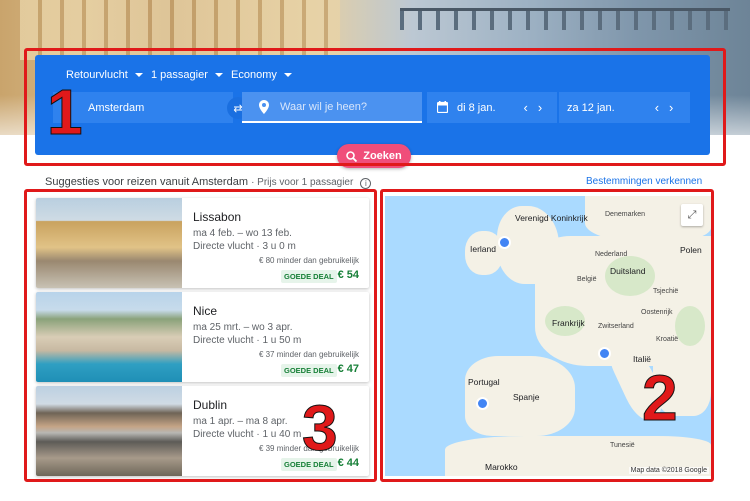 Image resolution: width=750 pixels, height=501 pixels. I want to click on annotation-number-3: 3, so click(320, 428).